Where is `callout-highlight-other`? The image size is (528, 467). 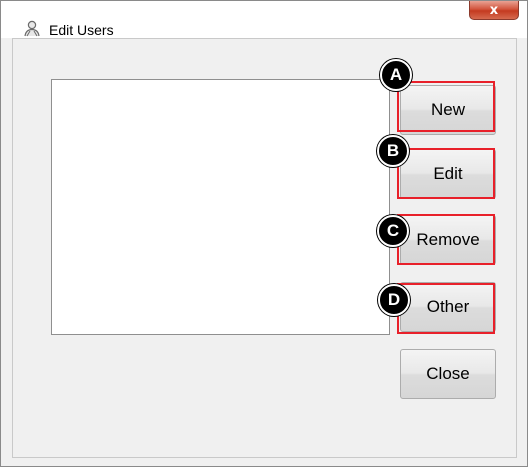 callout-highlight-other is located at coordinates (446, 308).